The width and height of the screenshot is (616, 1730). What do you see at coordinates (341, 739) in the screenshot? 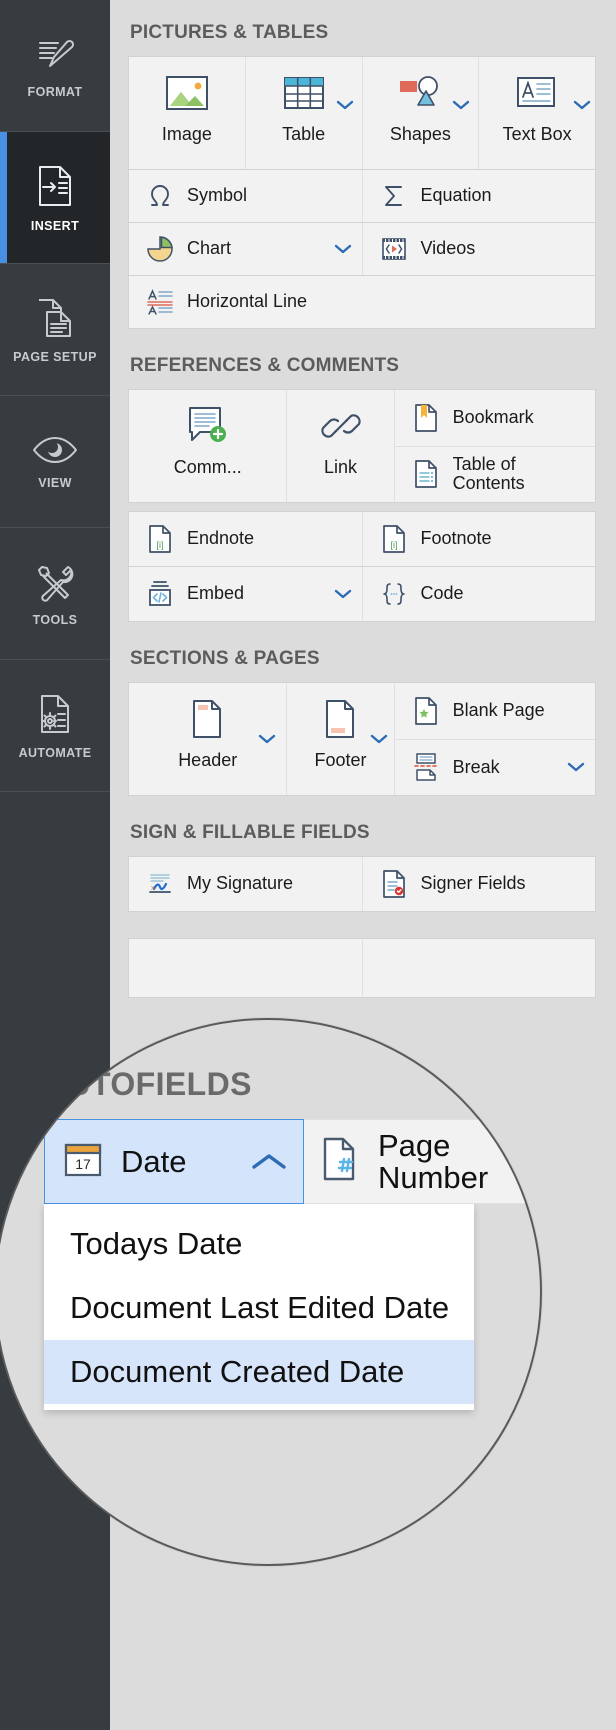
I see `insert-footer-tile: Footer` at bounding box center [341, 739].